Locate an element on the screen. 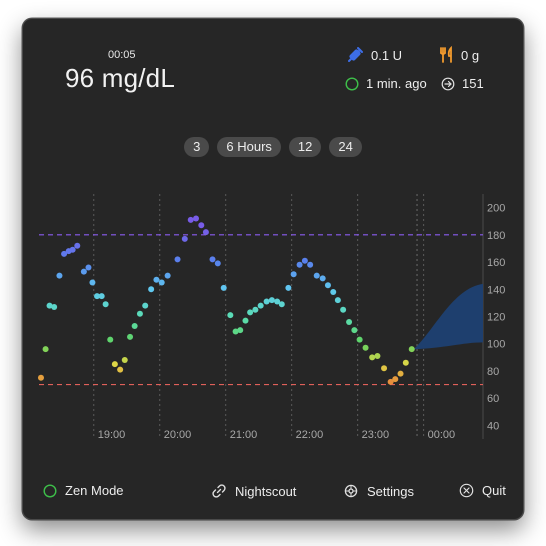 This screenshot has height=546, width=546. settings-button: Settings is located at coordinates (378, 491).